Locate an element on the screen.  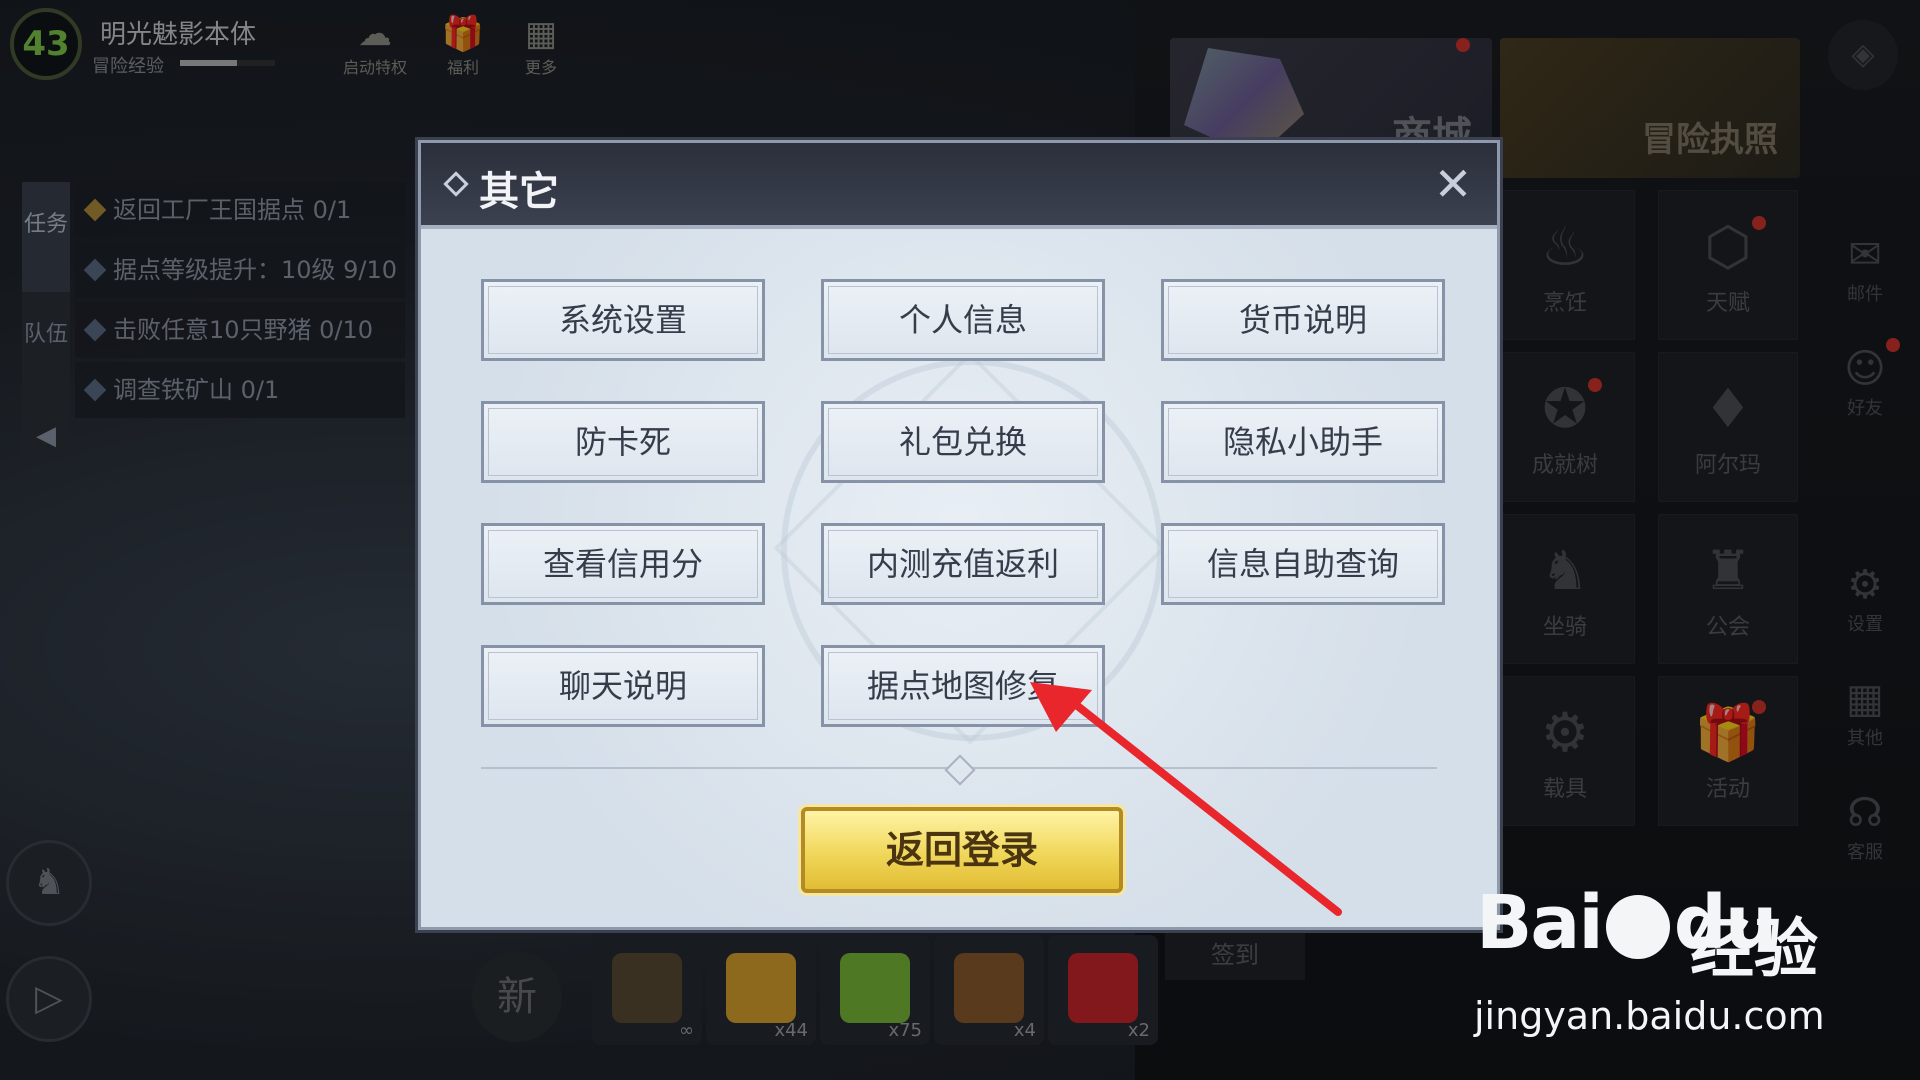
currency-info-button: 货币说明 is located at coordinates (1303, 320).